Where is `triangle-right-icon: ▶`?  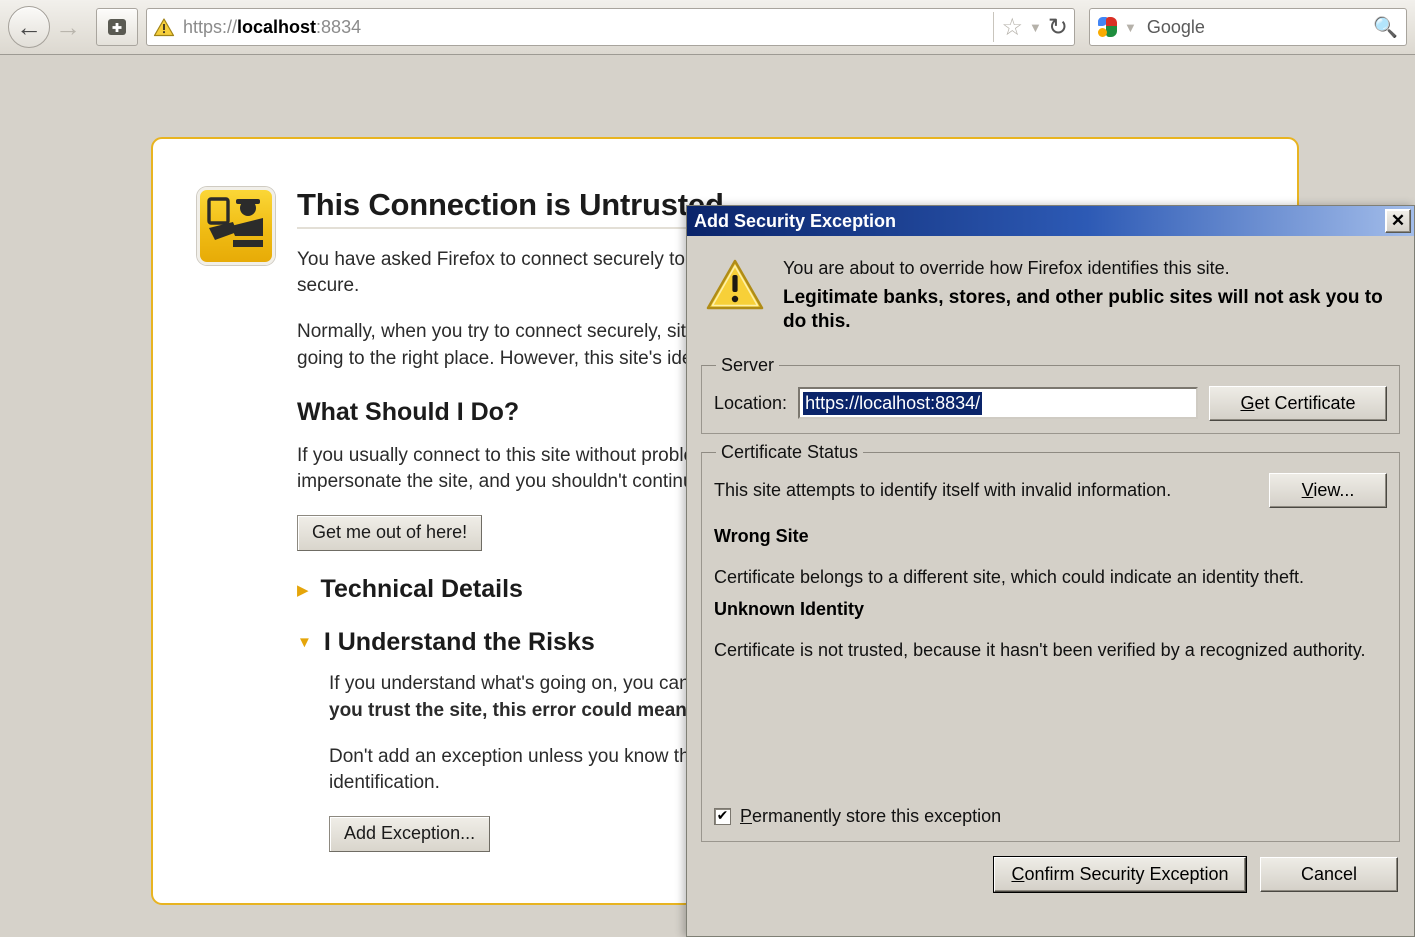
triangle-right-icon: ▶ is located at coordinates (303, 590).